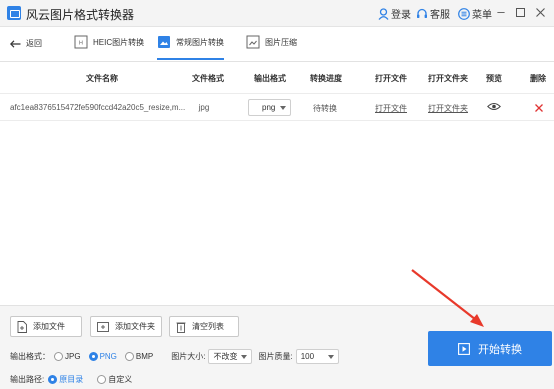 This screenshot has width=554, height=389. What do you see at coordinates (120, 379) in the screenshot?
I see `radio-custom-dir-label: 自定义` at bounding box center [120, 379].